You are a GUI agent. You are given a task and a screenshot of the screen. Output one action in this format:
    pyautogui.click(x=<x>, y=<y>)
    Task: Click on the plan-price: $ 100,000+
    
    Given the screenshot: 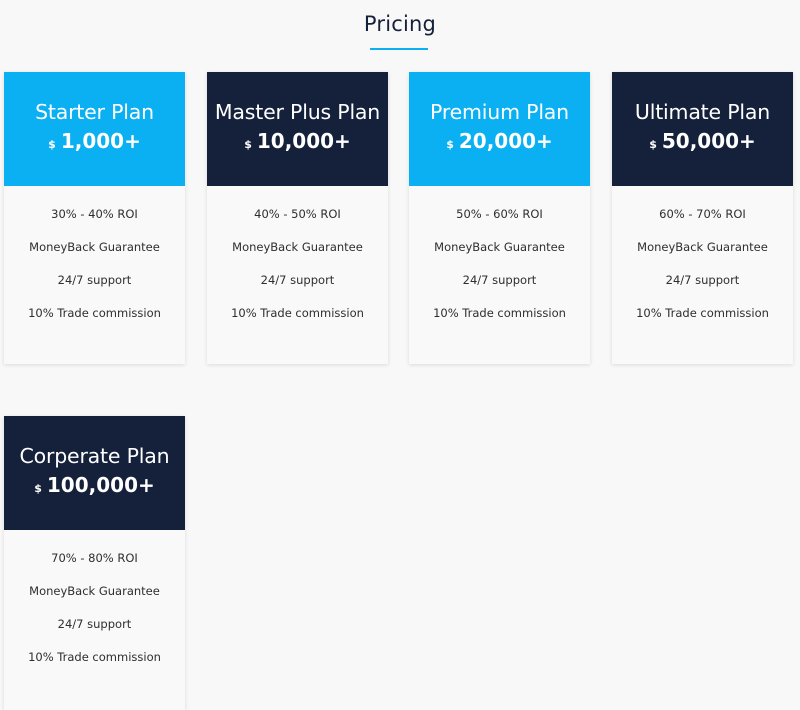 What is the action you would take?
    pyautogui.click(x=94, y=487)
    